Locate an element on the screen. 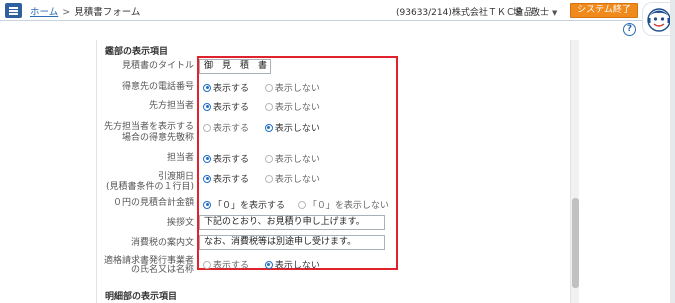 The image size is (675, 303). breadcrumb: ホーム > 見積書フォーム is located at coordinates (85, 11).